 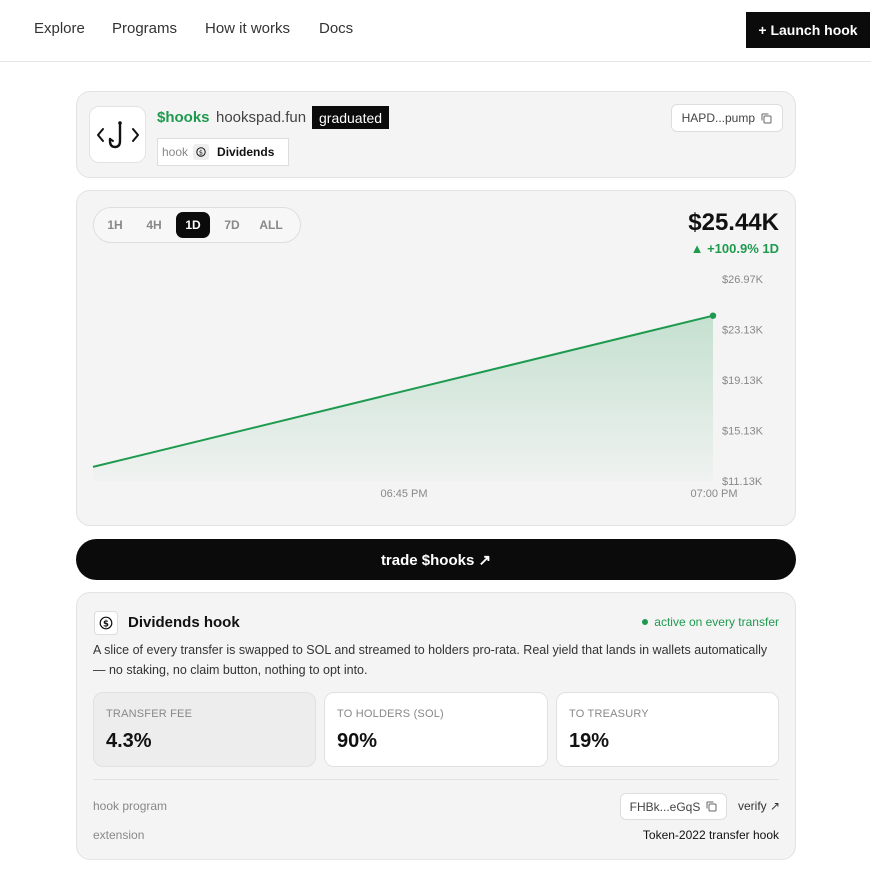 What do you see at coordinates (743, 331) in the screenshot?
I see `y-tick-label: $23.13K` at bounding box center [743, 331].